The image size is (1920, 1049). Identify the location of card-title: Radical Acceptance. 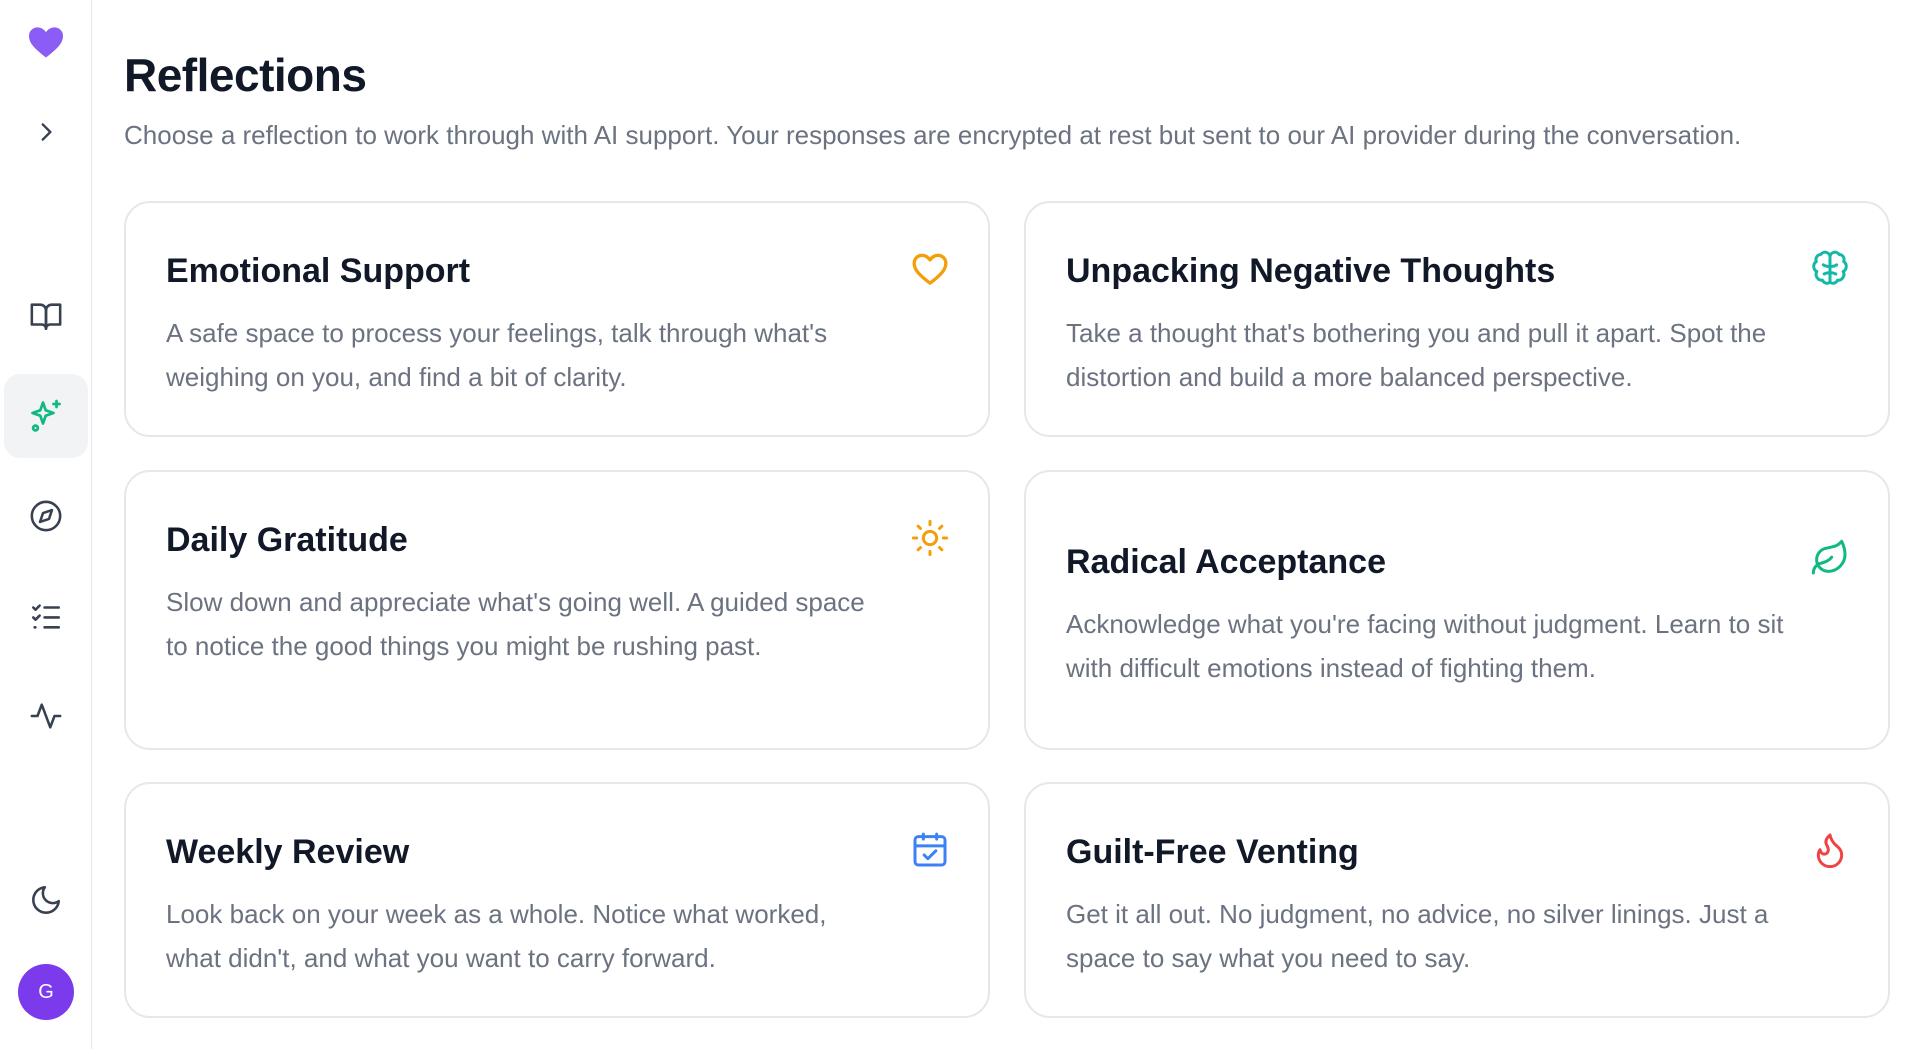
(1226, 562).